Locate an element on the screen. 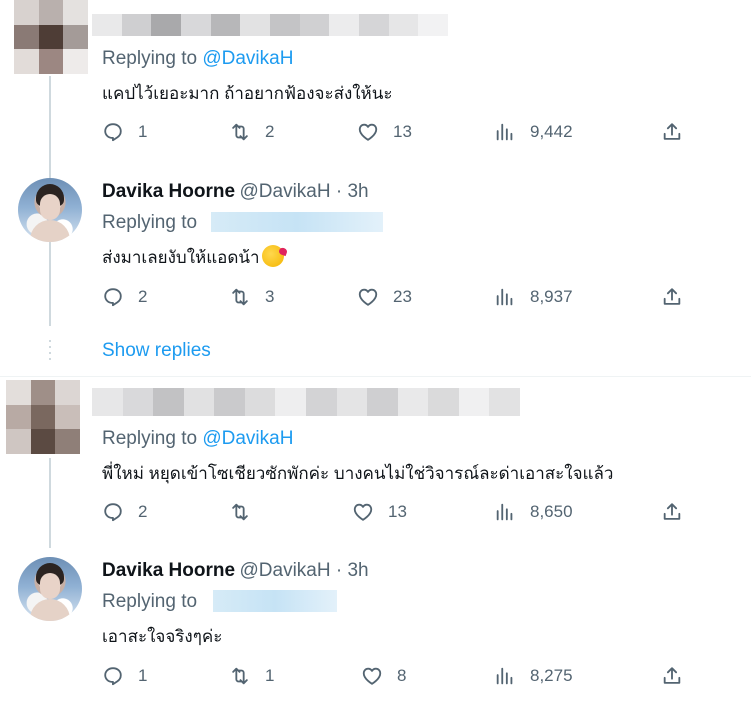  retweet-button is located at coordinates (247, 512).